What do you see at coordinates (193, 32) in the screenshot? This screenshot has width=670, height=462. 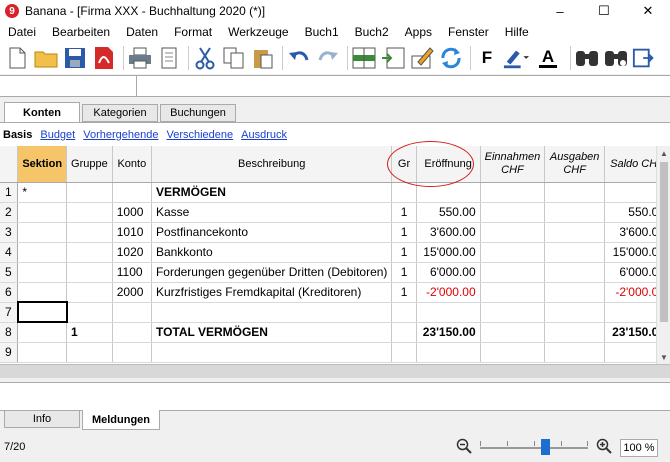 I see `menu-format: Format` at bounding box center [193, 32].